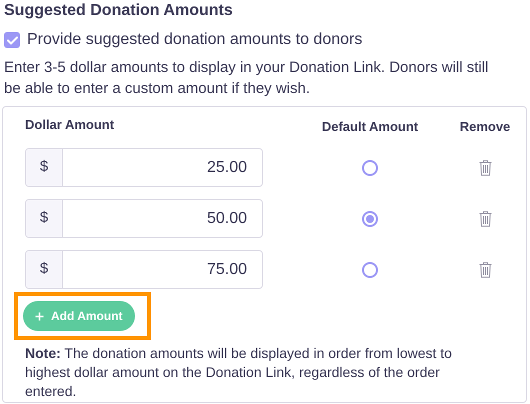 This screenshot has height=404, width=530. Describe the element at coordinates (69, 124) in the screenshot. I see `column-header: Dollar Amount` at that location.